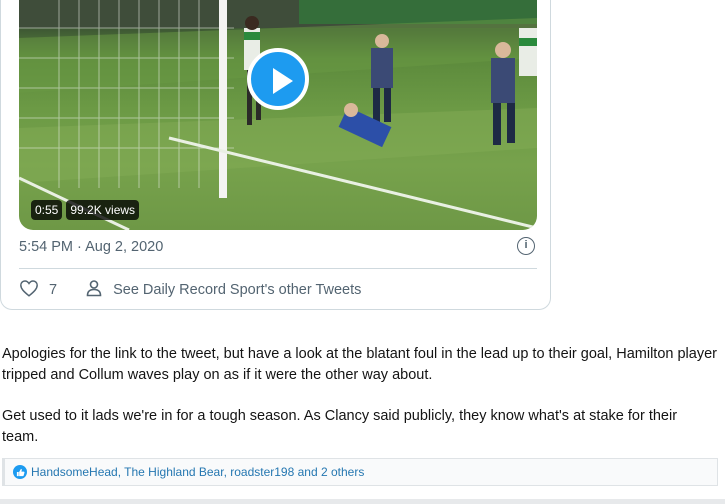 The height and width of the screenshot is (504, 725). I want to click on video-duration: 0:55, so click(47, 210).